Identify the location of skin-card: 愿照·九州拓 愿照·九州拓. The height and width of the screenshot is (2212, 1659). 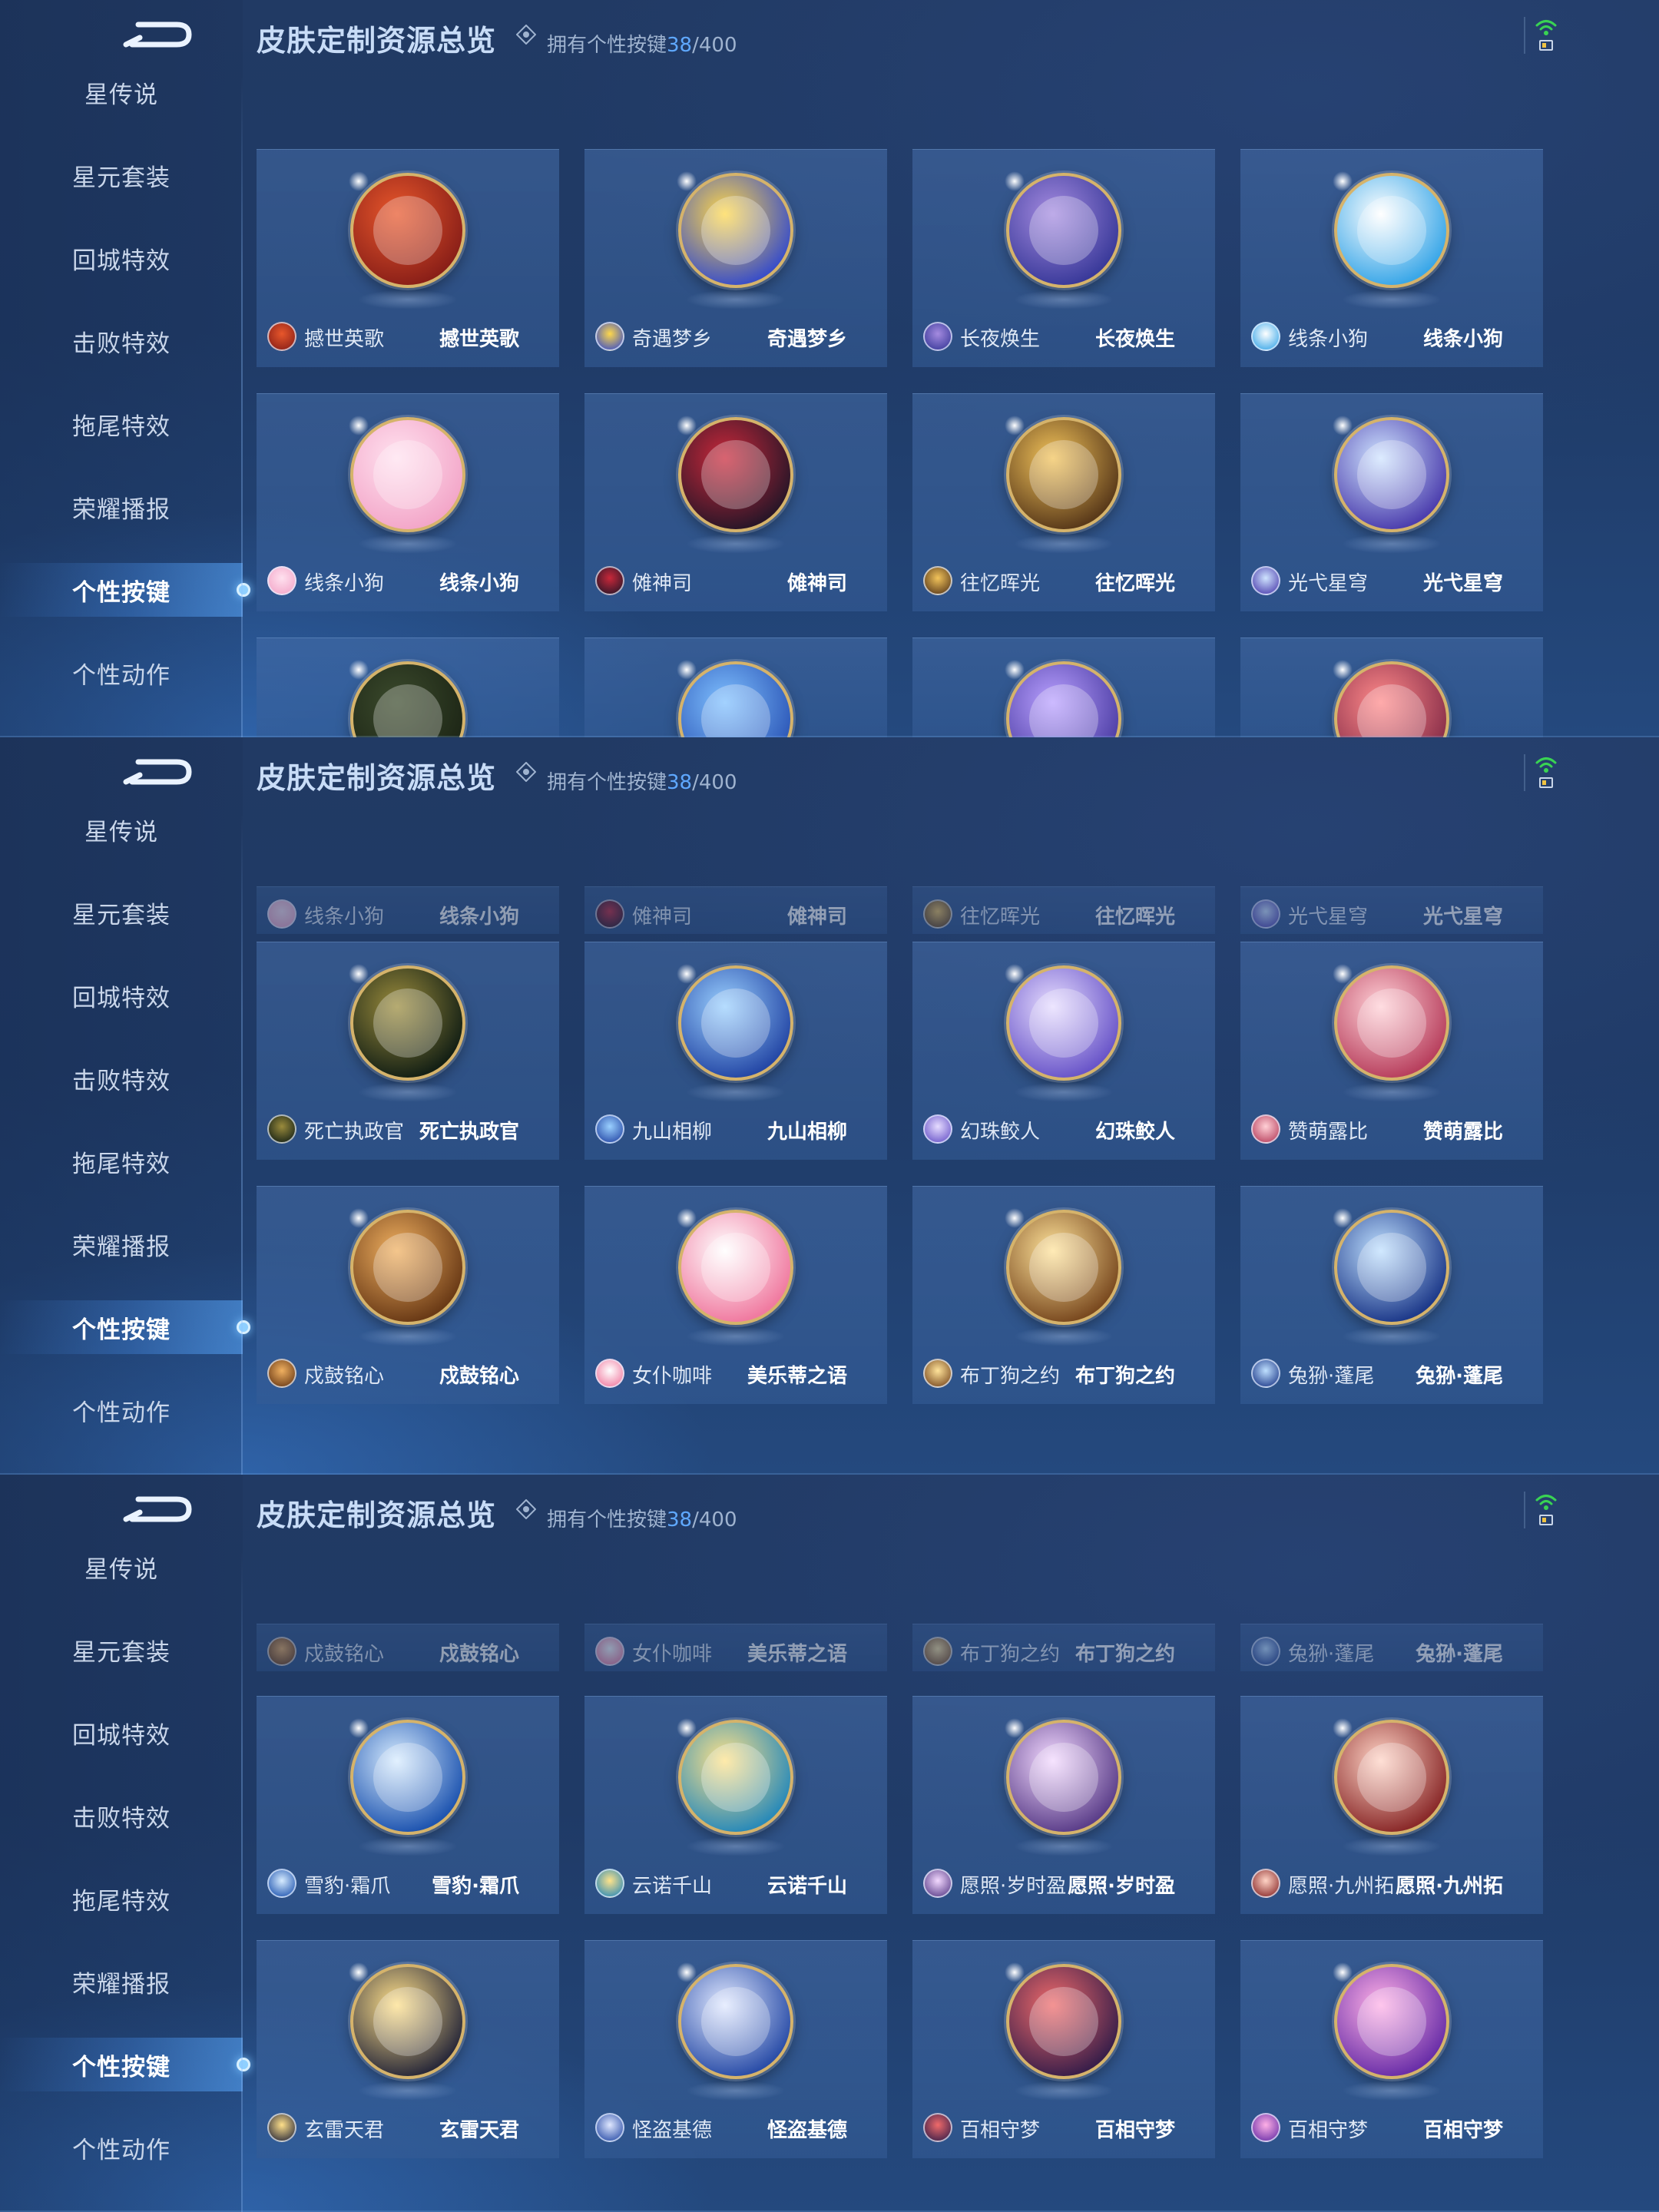
(1392, 1805).